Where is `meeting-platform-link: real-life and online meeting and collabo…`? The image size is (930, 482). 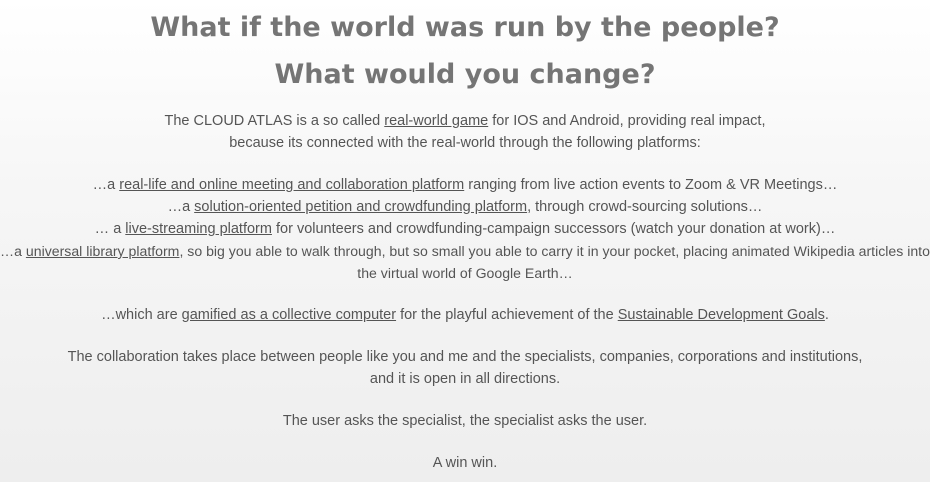 meeting-platform-link: real-life and online meeting and collabo… is located at coordinates (291, 185).